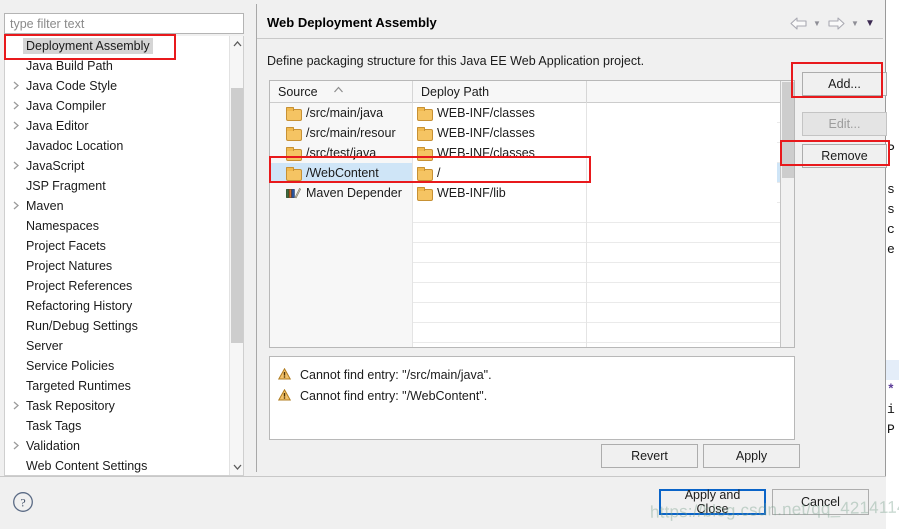 Image resolution: width=899 pixels, height=529 pixels. Describe the element at coordinates (47, 23) in the screenshot. I see `filter-placeholder: type filter text` at that location.